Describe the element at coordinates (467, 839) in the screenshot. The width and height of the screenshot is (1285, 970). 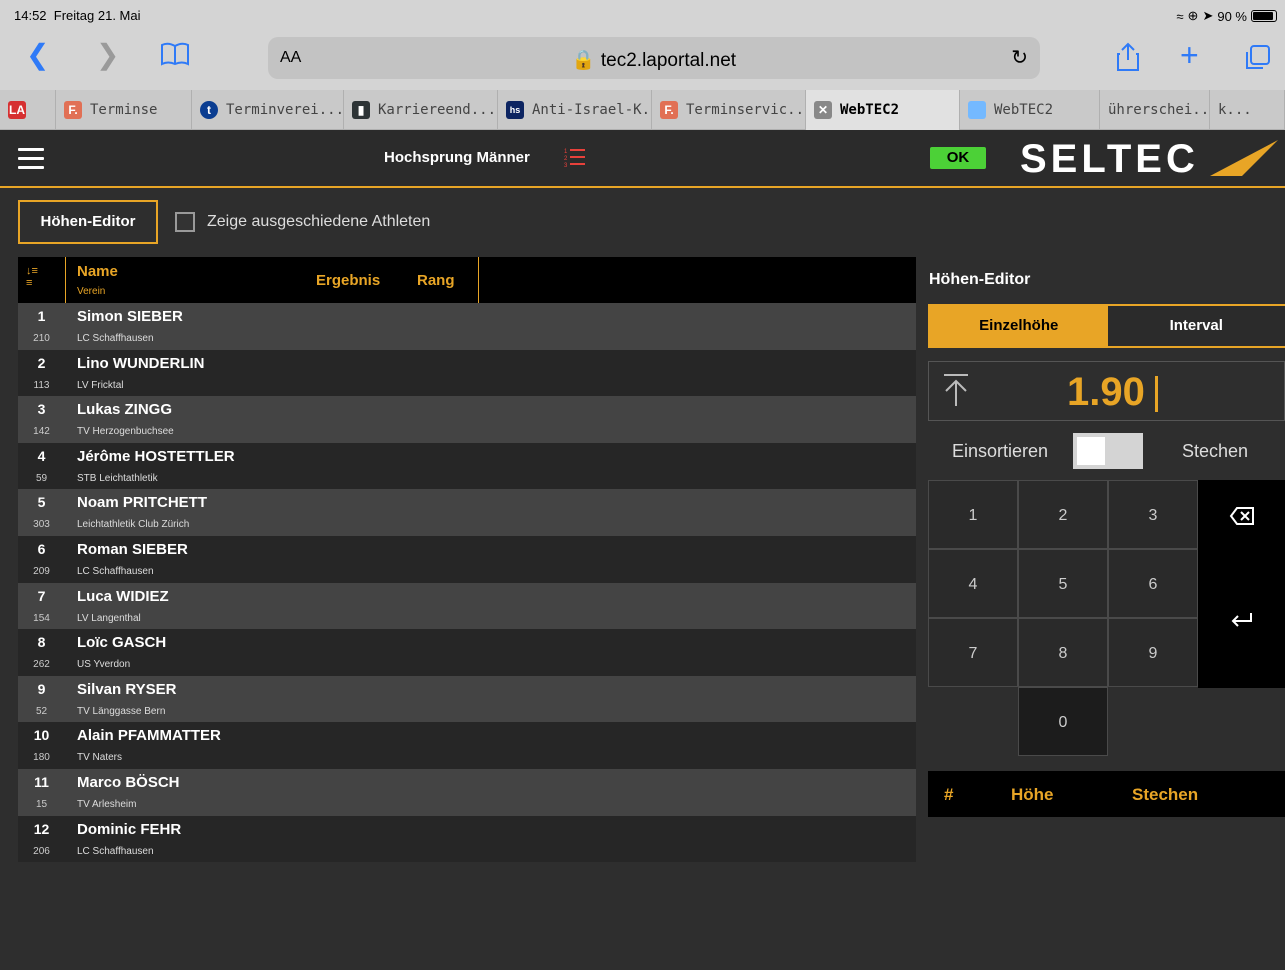
I see `table-row: 12 206 Dominic FEHR LC Schaffhausen` at that location.